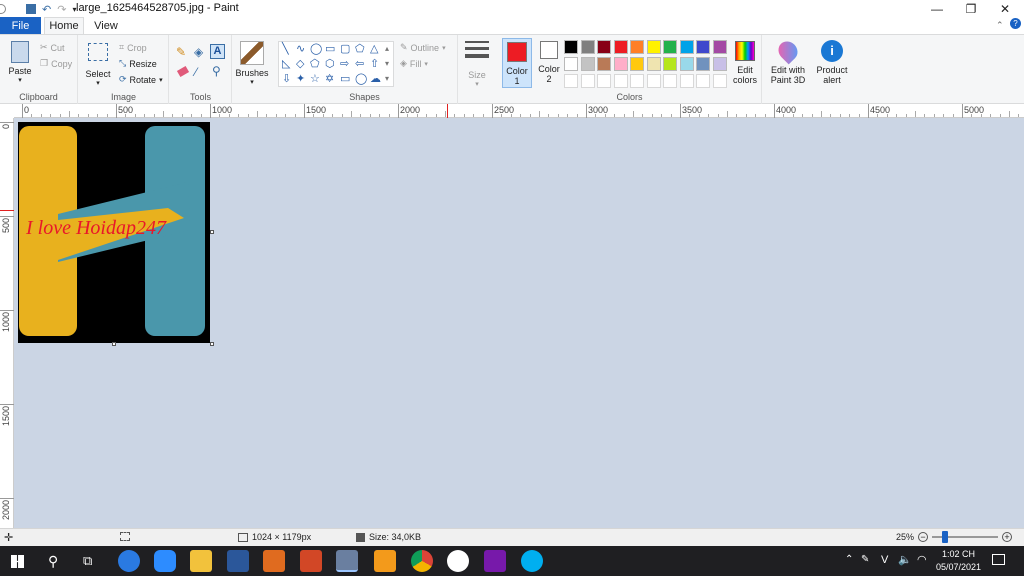 The height and width of the screenshot is (576, 1024). Describe the element at coordinates (56, 63) in the screenshot. I see `copy-button: ❐ Copy` at that location.